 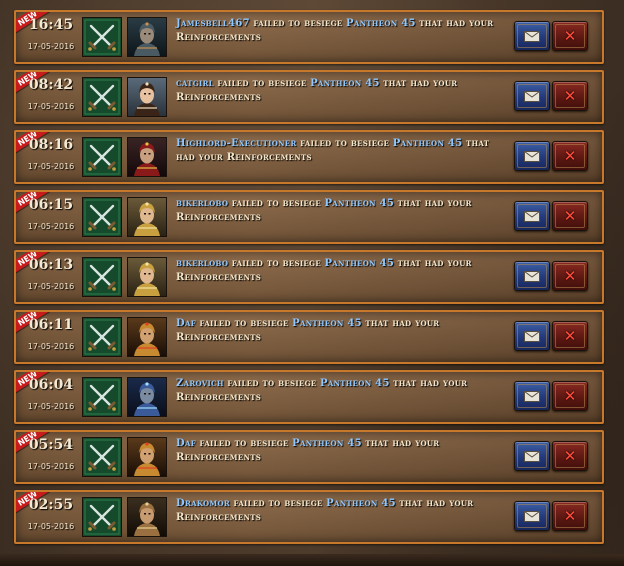 What do you see at coordinates (147, 97) in the screenshot?
I see `sorceress-avatar` at bounding box center [147, 97].